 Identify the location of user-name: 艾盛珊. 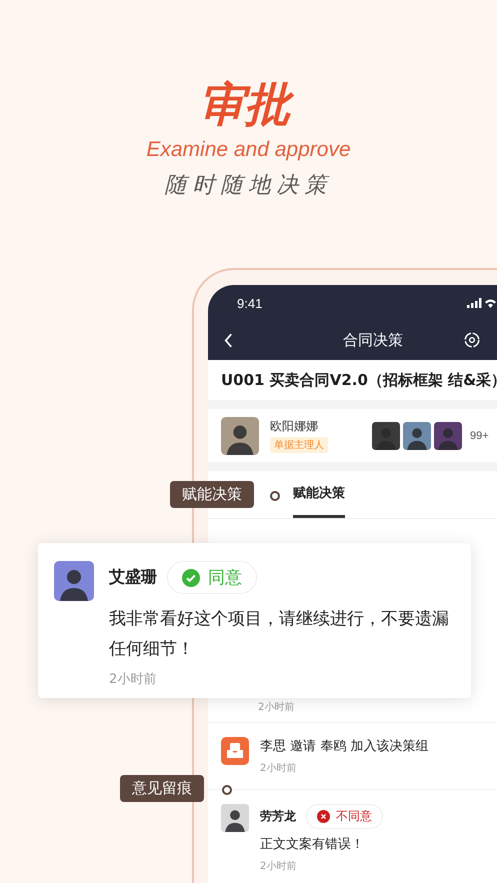
(133, 577).